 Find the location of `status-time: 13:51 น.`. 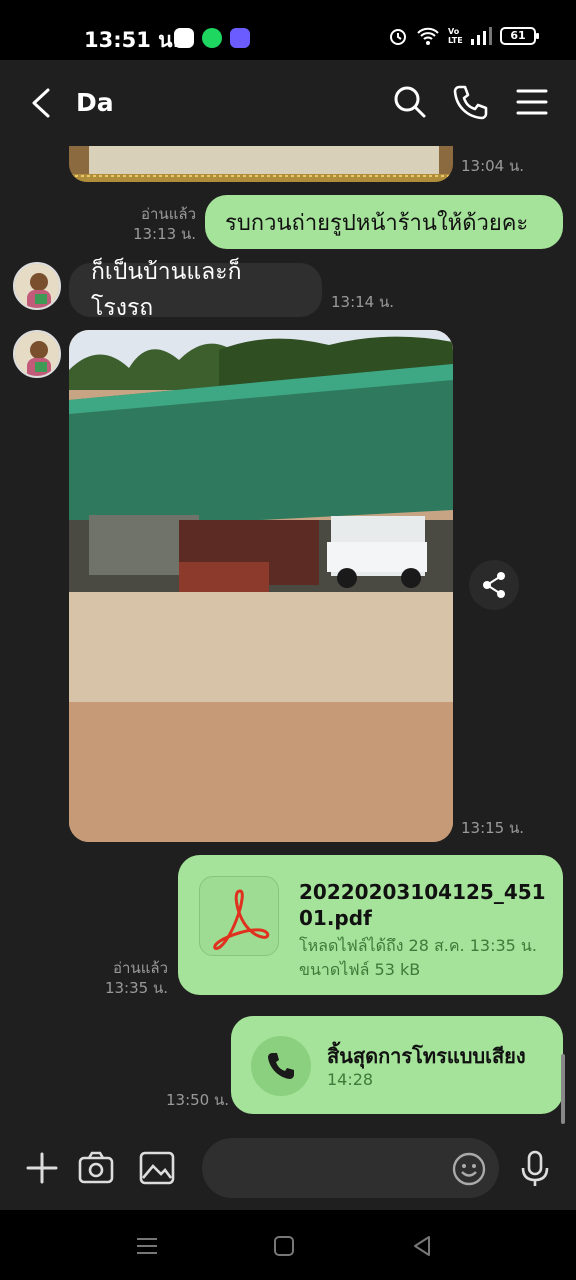

status-time: 13:51 น. is located at coordinates (132, 40).